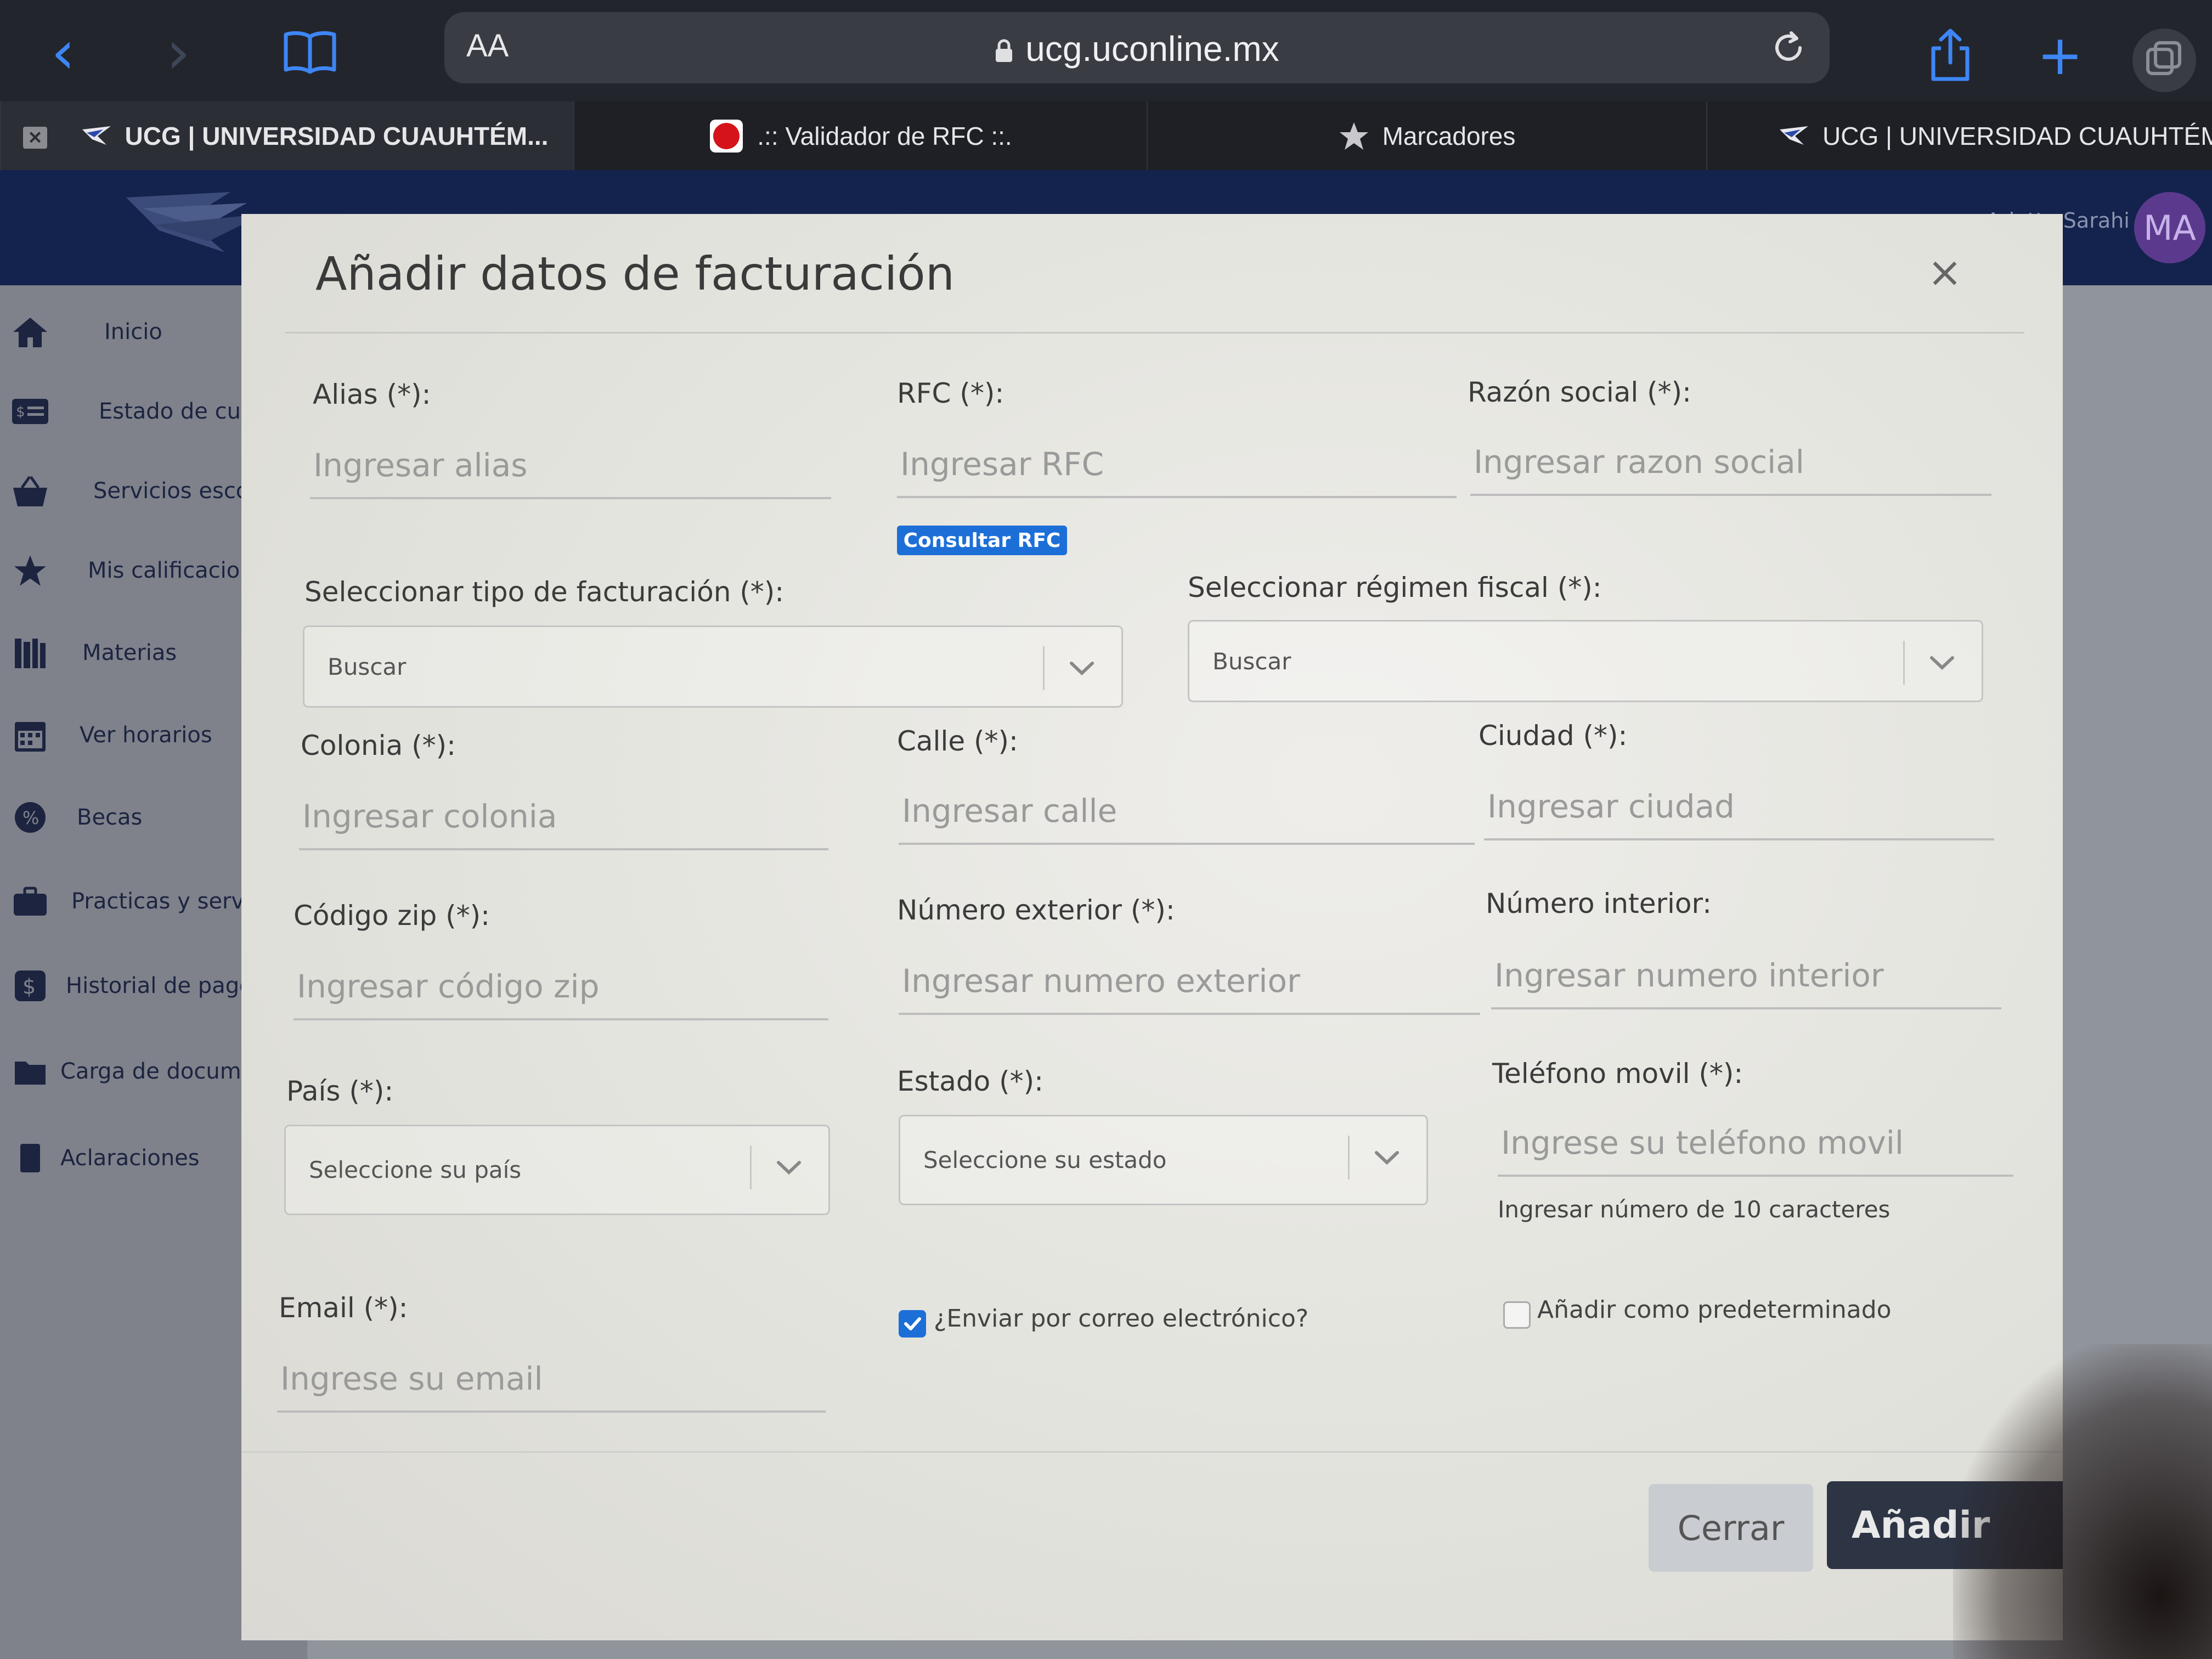  I want to click on razon-social-label: Razón social (*):, so click(1580, 392).